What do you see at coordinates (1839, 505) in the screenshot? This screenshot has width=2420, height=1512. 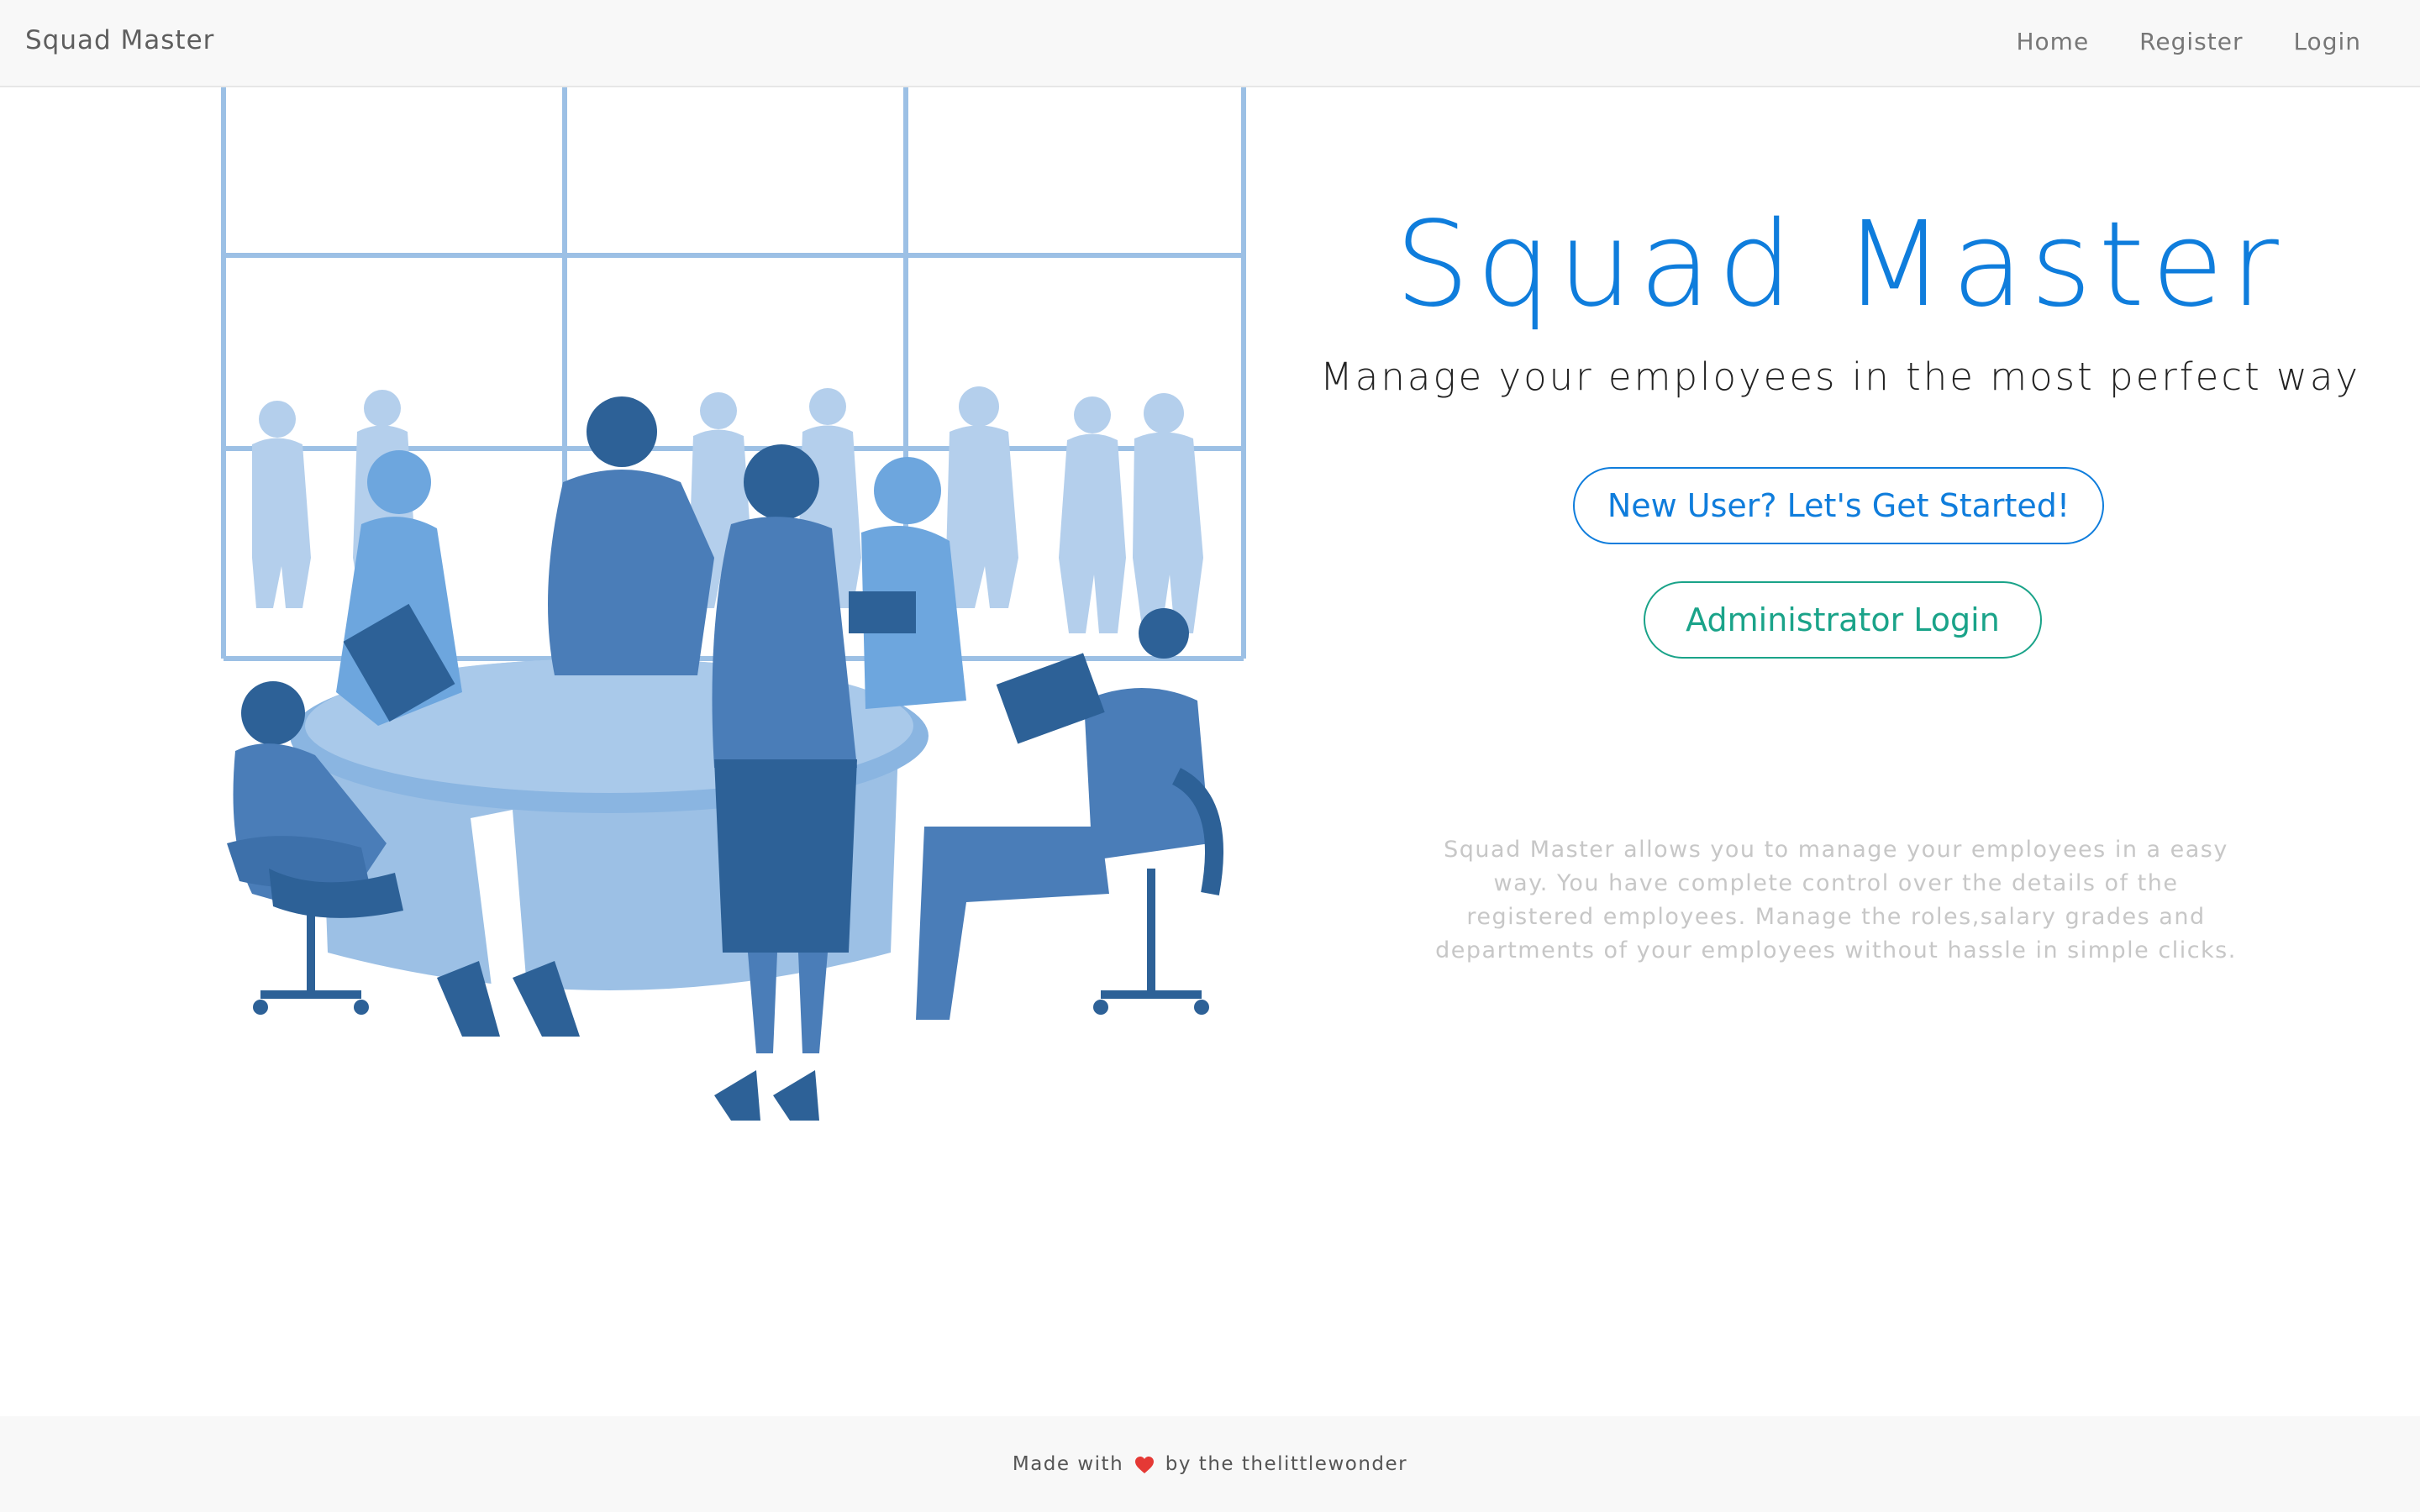 I see `get-started-button: New User? Let's Get Started!` at bounding box center [1839, 505].